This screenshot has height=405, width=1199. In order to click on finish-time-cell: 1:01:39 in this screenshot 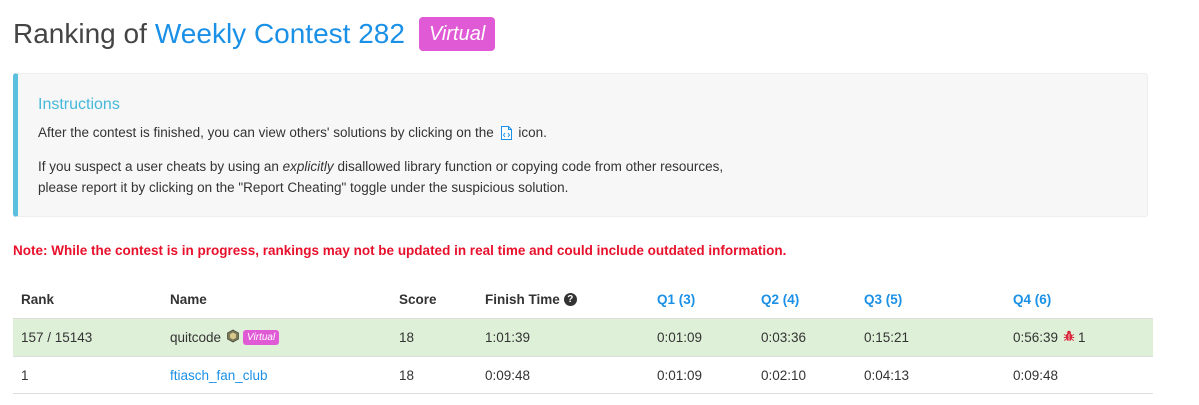, I will do `click(508, 337)`.